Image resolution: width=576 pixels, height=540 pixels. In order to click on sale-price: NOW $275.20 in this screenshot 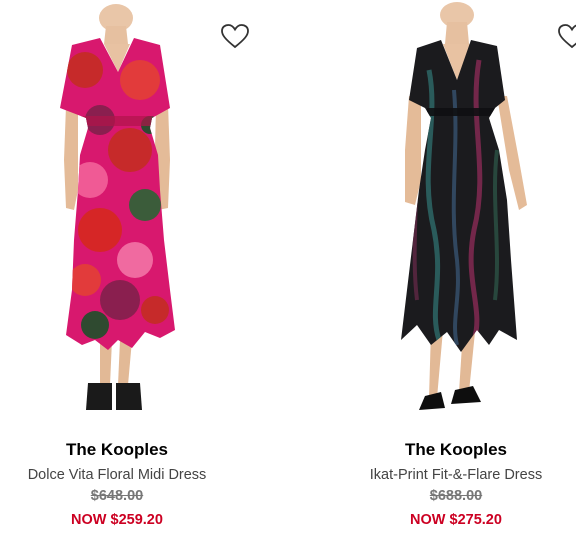, I will do `click(456, 520)`.